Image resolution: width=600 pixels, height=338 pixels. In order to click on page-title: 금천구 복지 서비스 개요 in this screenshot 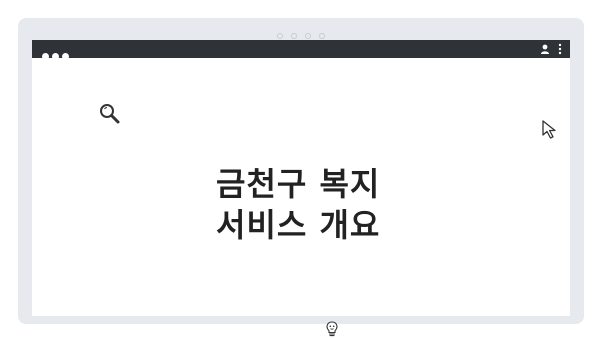, I will do `click(298, 205)`.